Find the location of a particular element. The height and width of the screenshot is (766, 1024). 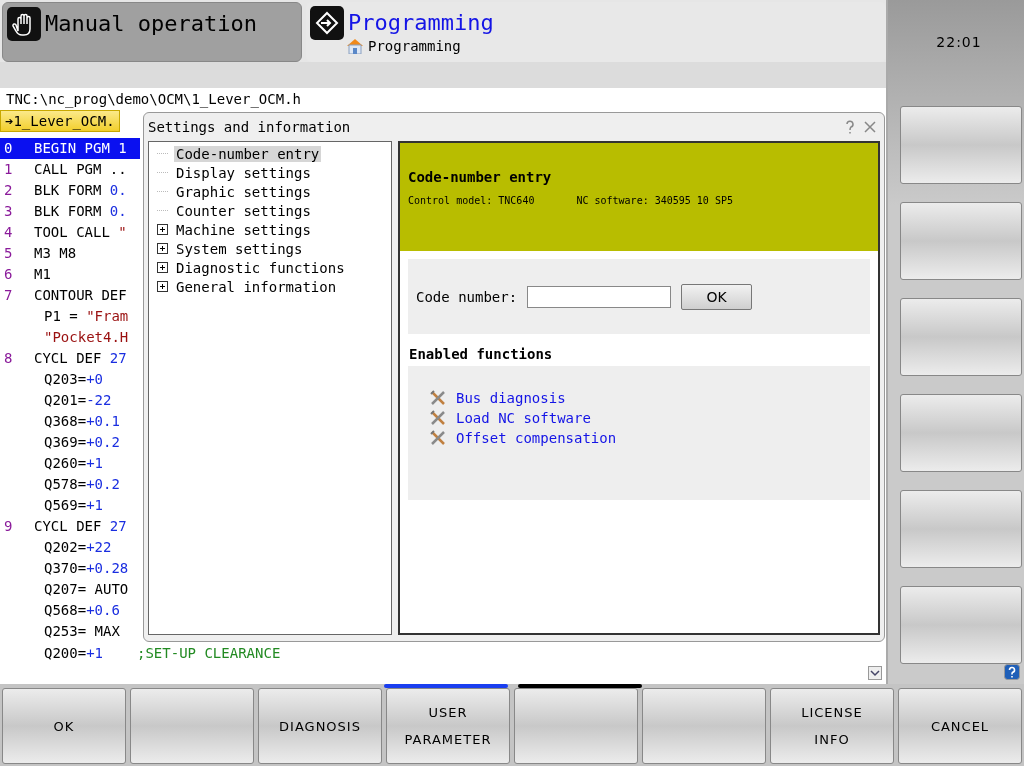

function-link: Bus diagnosis is located at coordinates (511, 398).